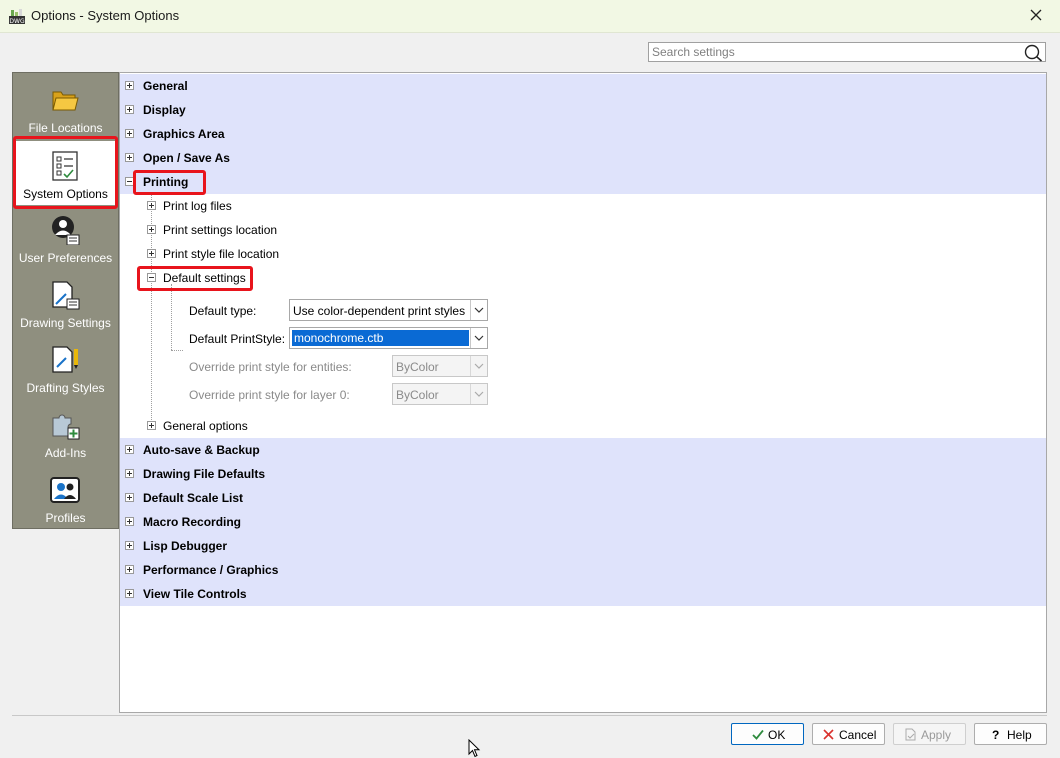  Describe the element at coordinates (834, 52) in the screenshot. I see `search-input` at that location.